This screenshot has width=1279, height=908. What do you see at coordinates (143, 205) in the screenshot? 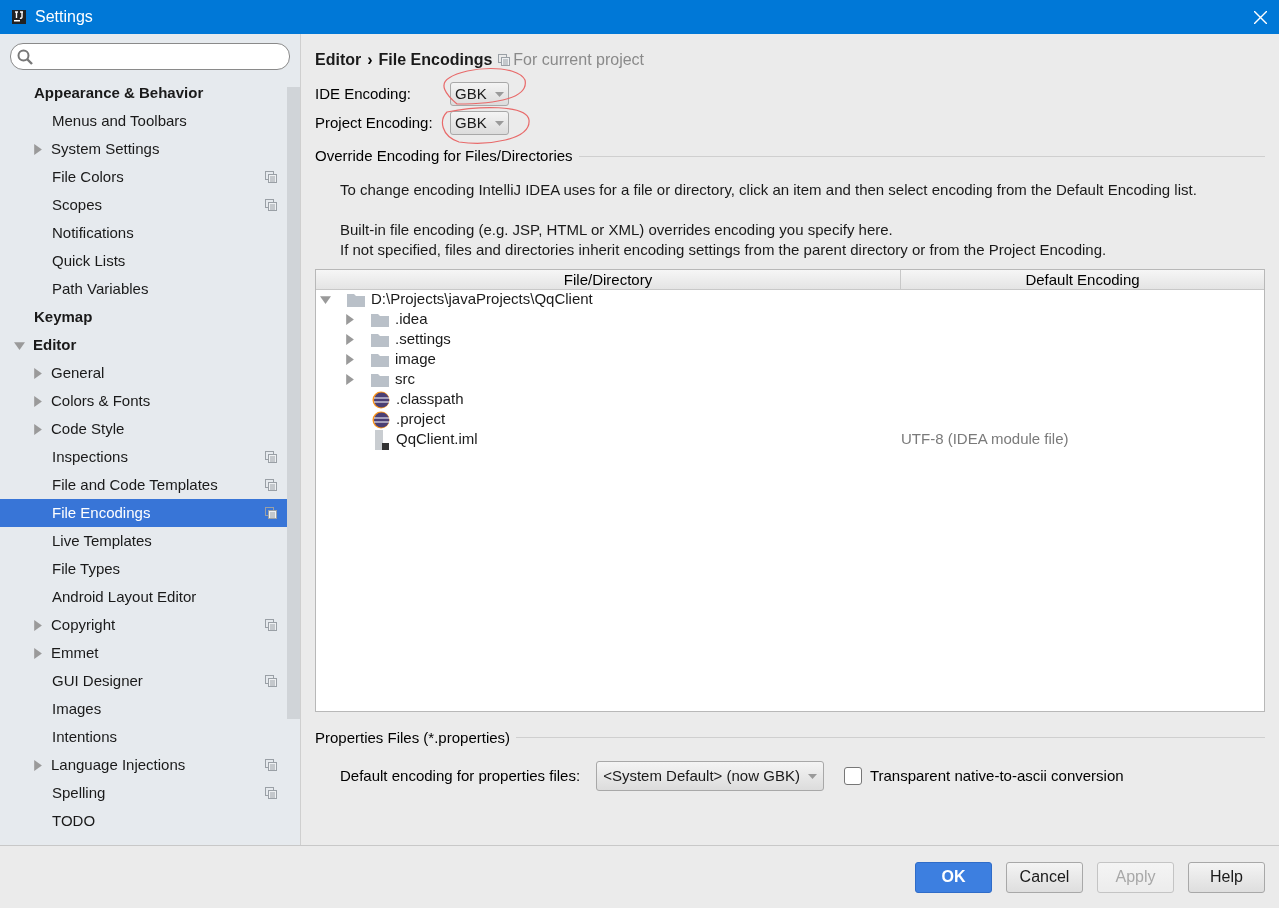
I see `sidebar-item: Scopes` at bounding box center [143, 205].